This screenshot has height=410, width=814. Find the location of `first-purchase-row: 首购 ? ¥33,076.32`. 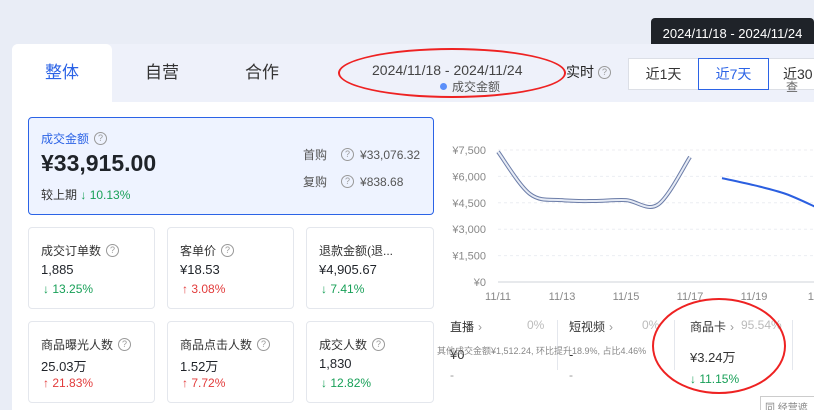

first-purchase-row: 首购 ? ¥33,076.32 is located at coordinates (361, 154).